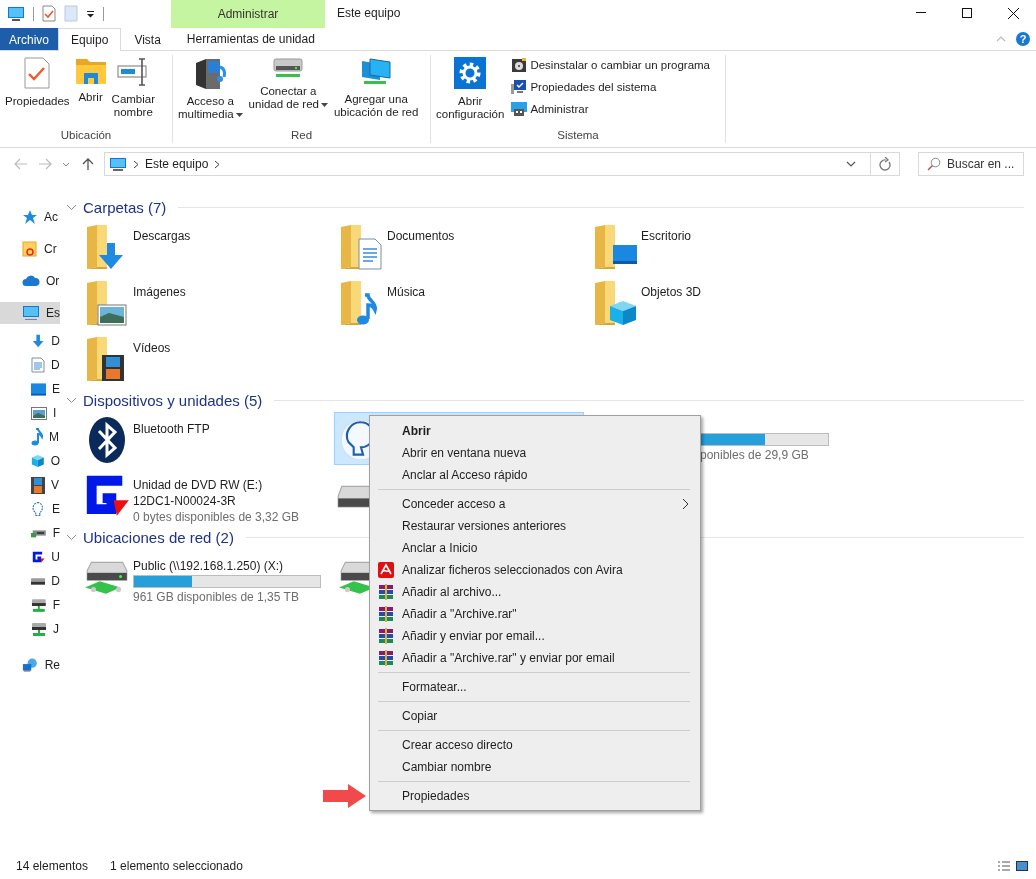 This screenshot has height=879, width=1036. I want to click on item-name: Documentos, so click(421, 236).